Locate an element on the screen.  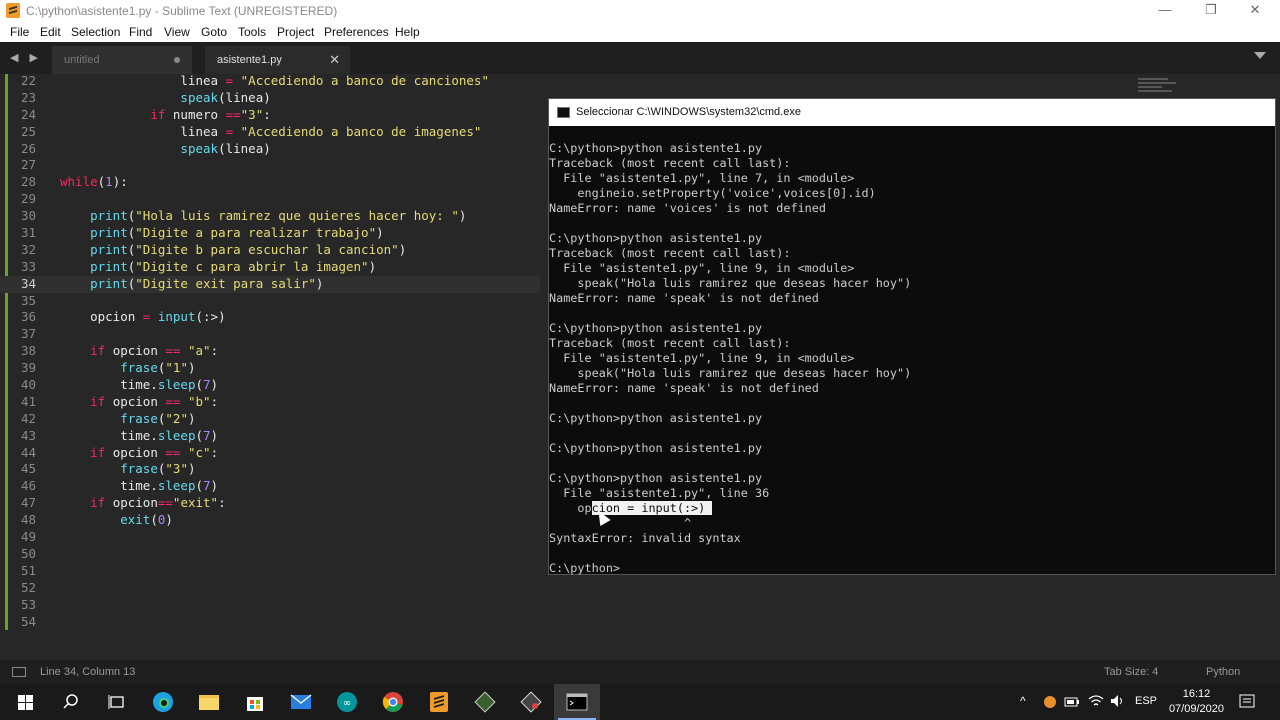
menu-project: Project is located at coordinates (295, 32).